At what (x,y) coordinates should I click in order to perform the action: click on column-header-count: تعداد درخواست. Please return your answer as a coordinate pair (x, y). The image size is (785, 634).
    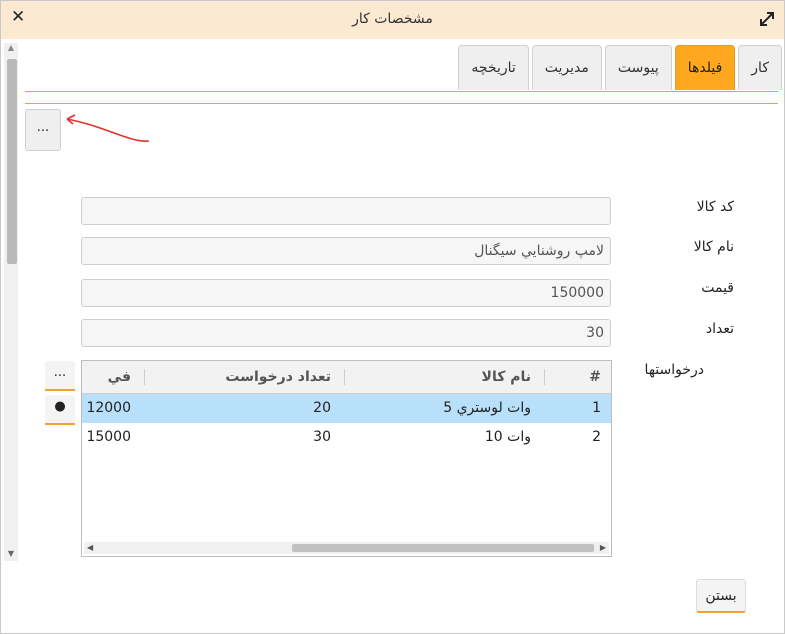
    Looking at the image, I should click on (261, 377).